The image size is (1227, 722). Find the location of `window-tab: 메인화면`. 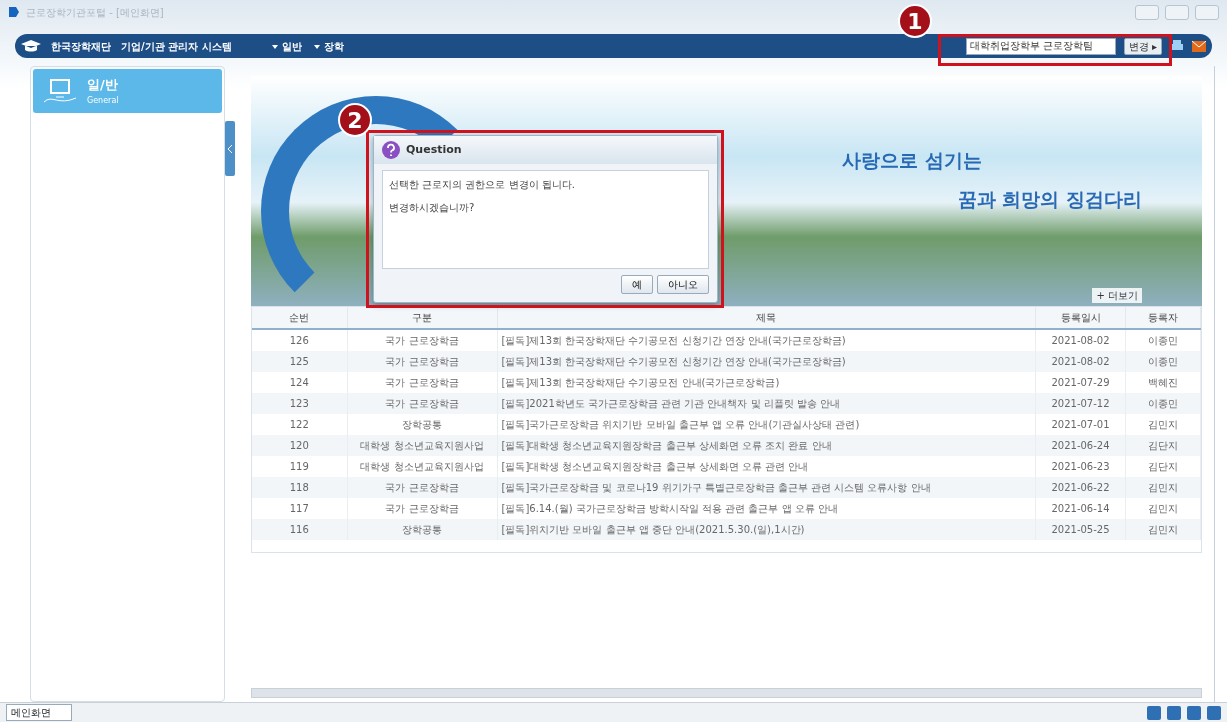

window-tab: 메인화면 is located at coordinates (39, 712).